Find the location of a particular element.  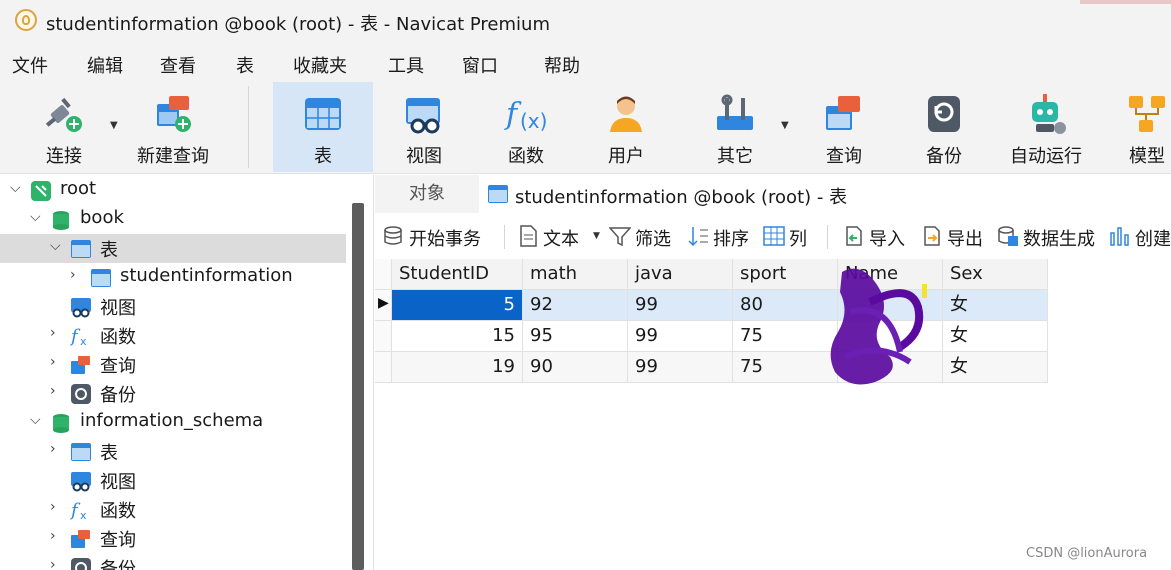

table-cell: 92 is located at coordinates (575, 305).